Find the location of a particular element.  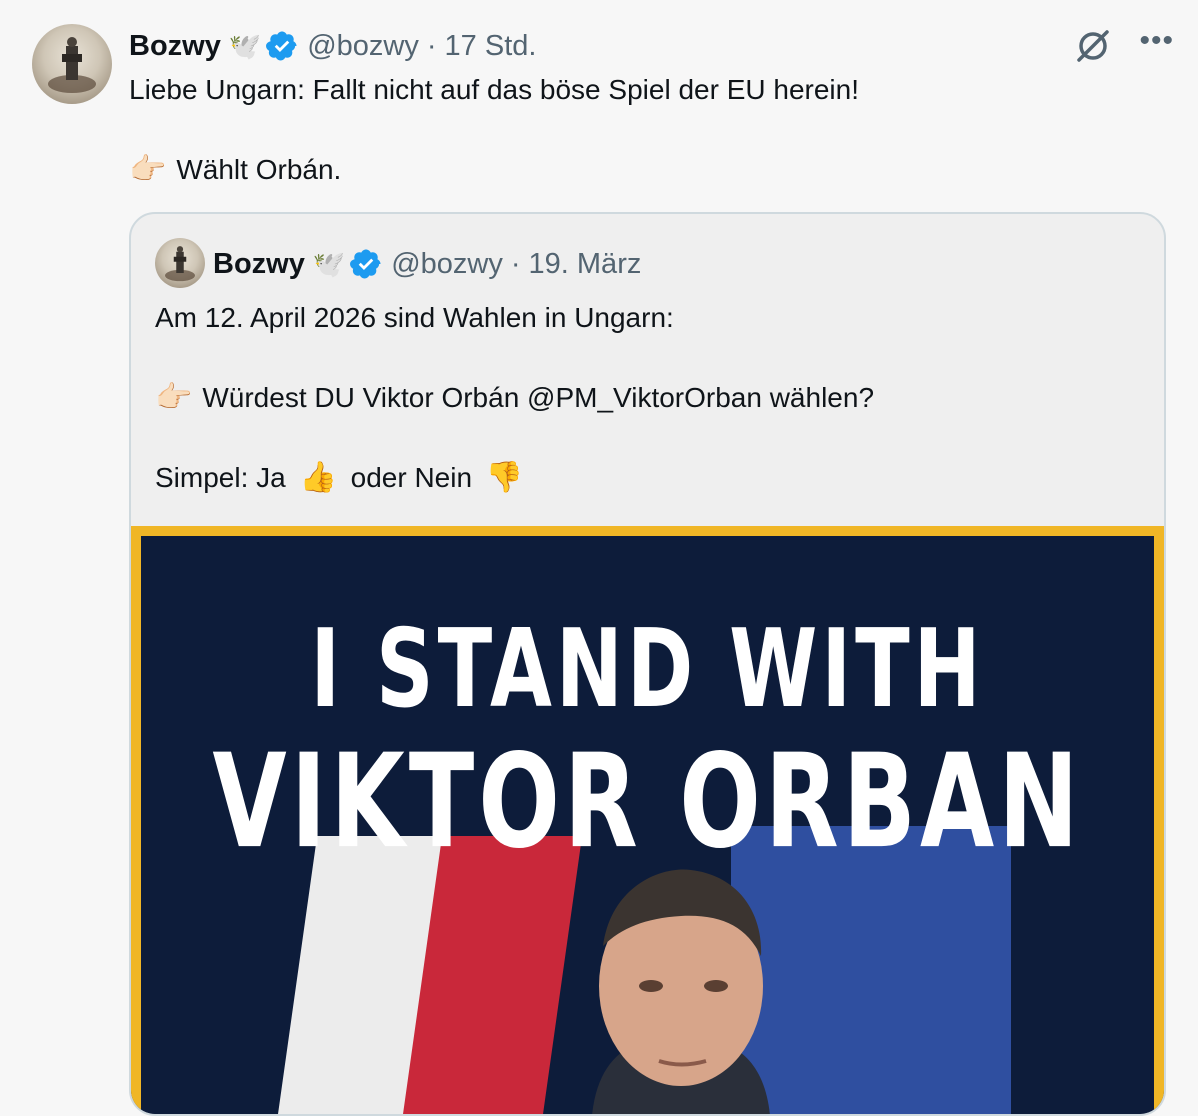

quoted-author-name: Bozwy is located at coordinates (259, 264).